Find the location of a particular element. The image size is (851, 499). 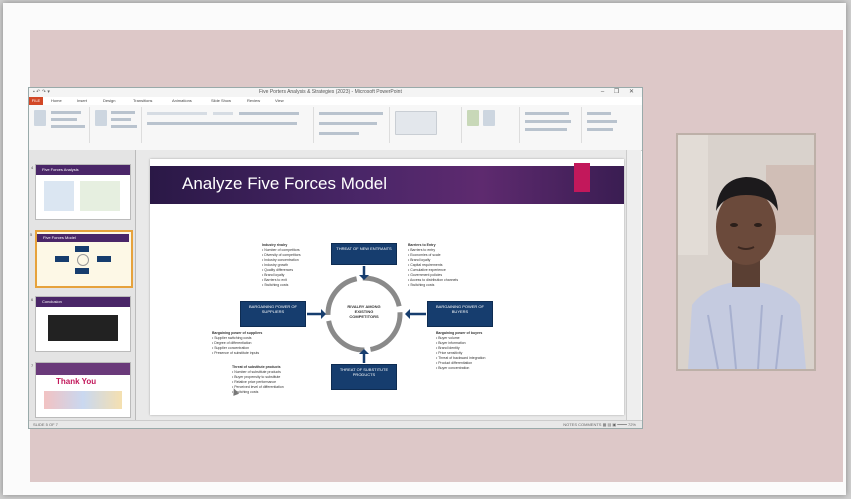

slide-thumbnail: 7 Thank You is located at coordinates (81, 390).